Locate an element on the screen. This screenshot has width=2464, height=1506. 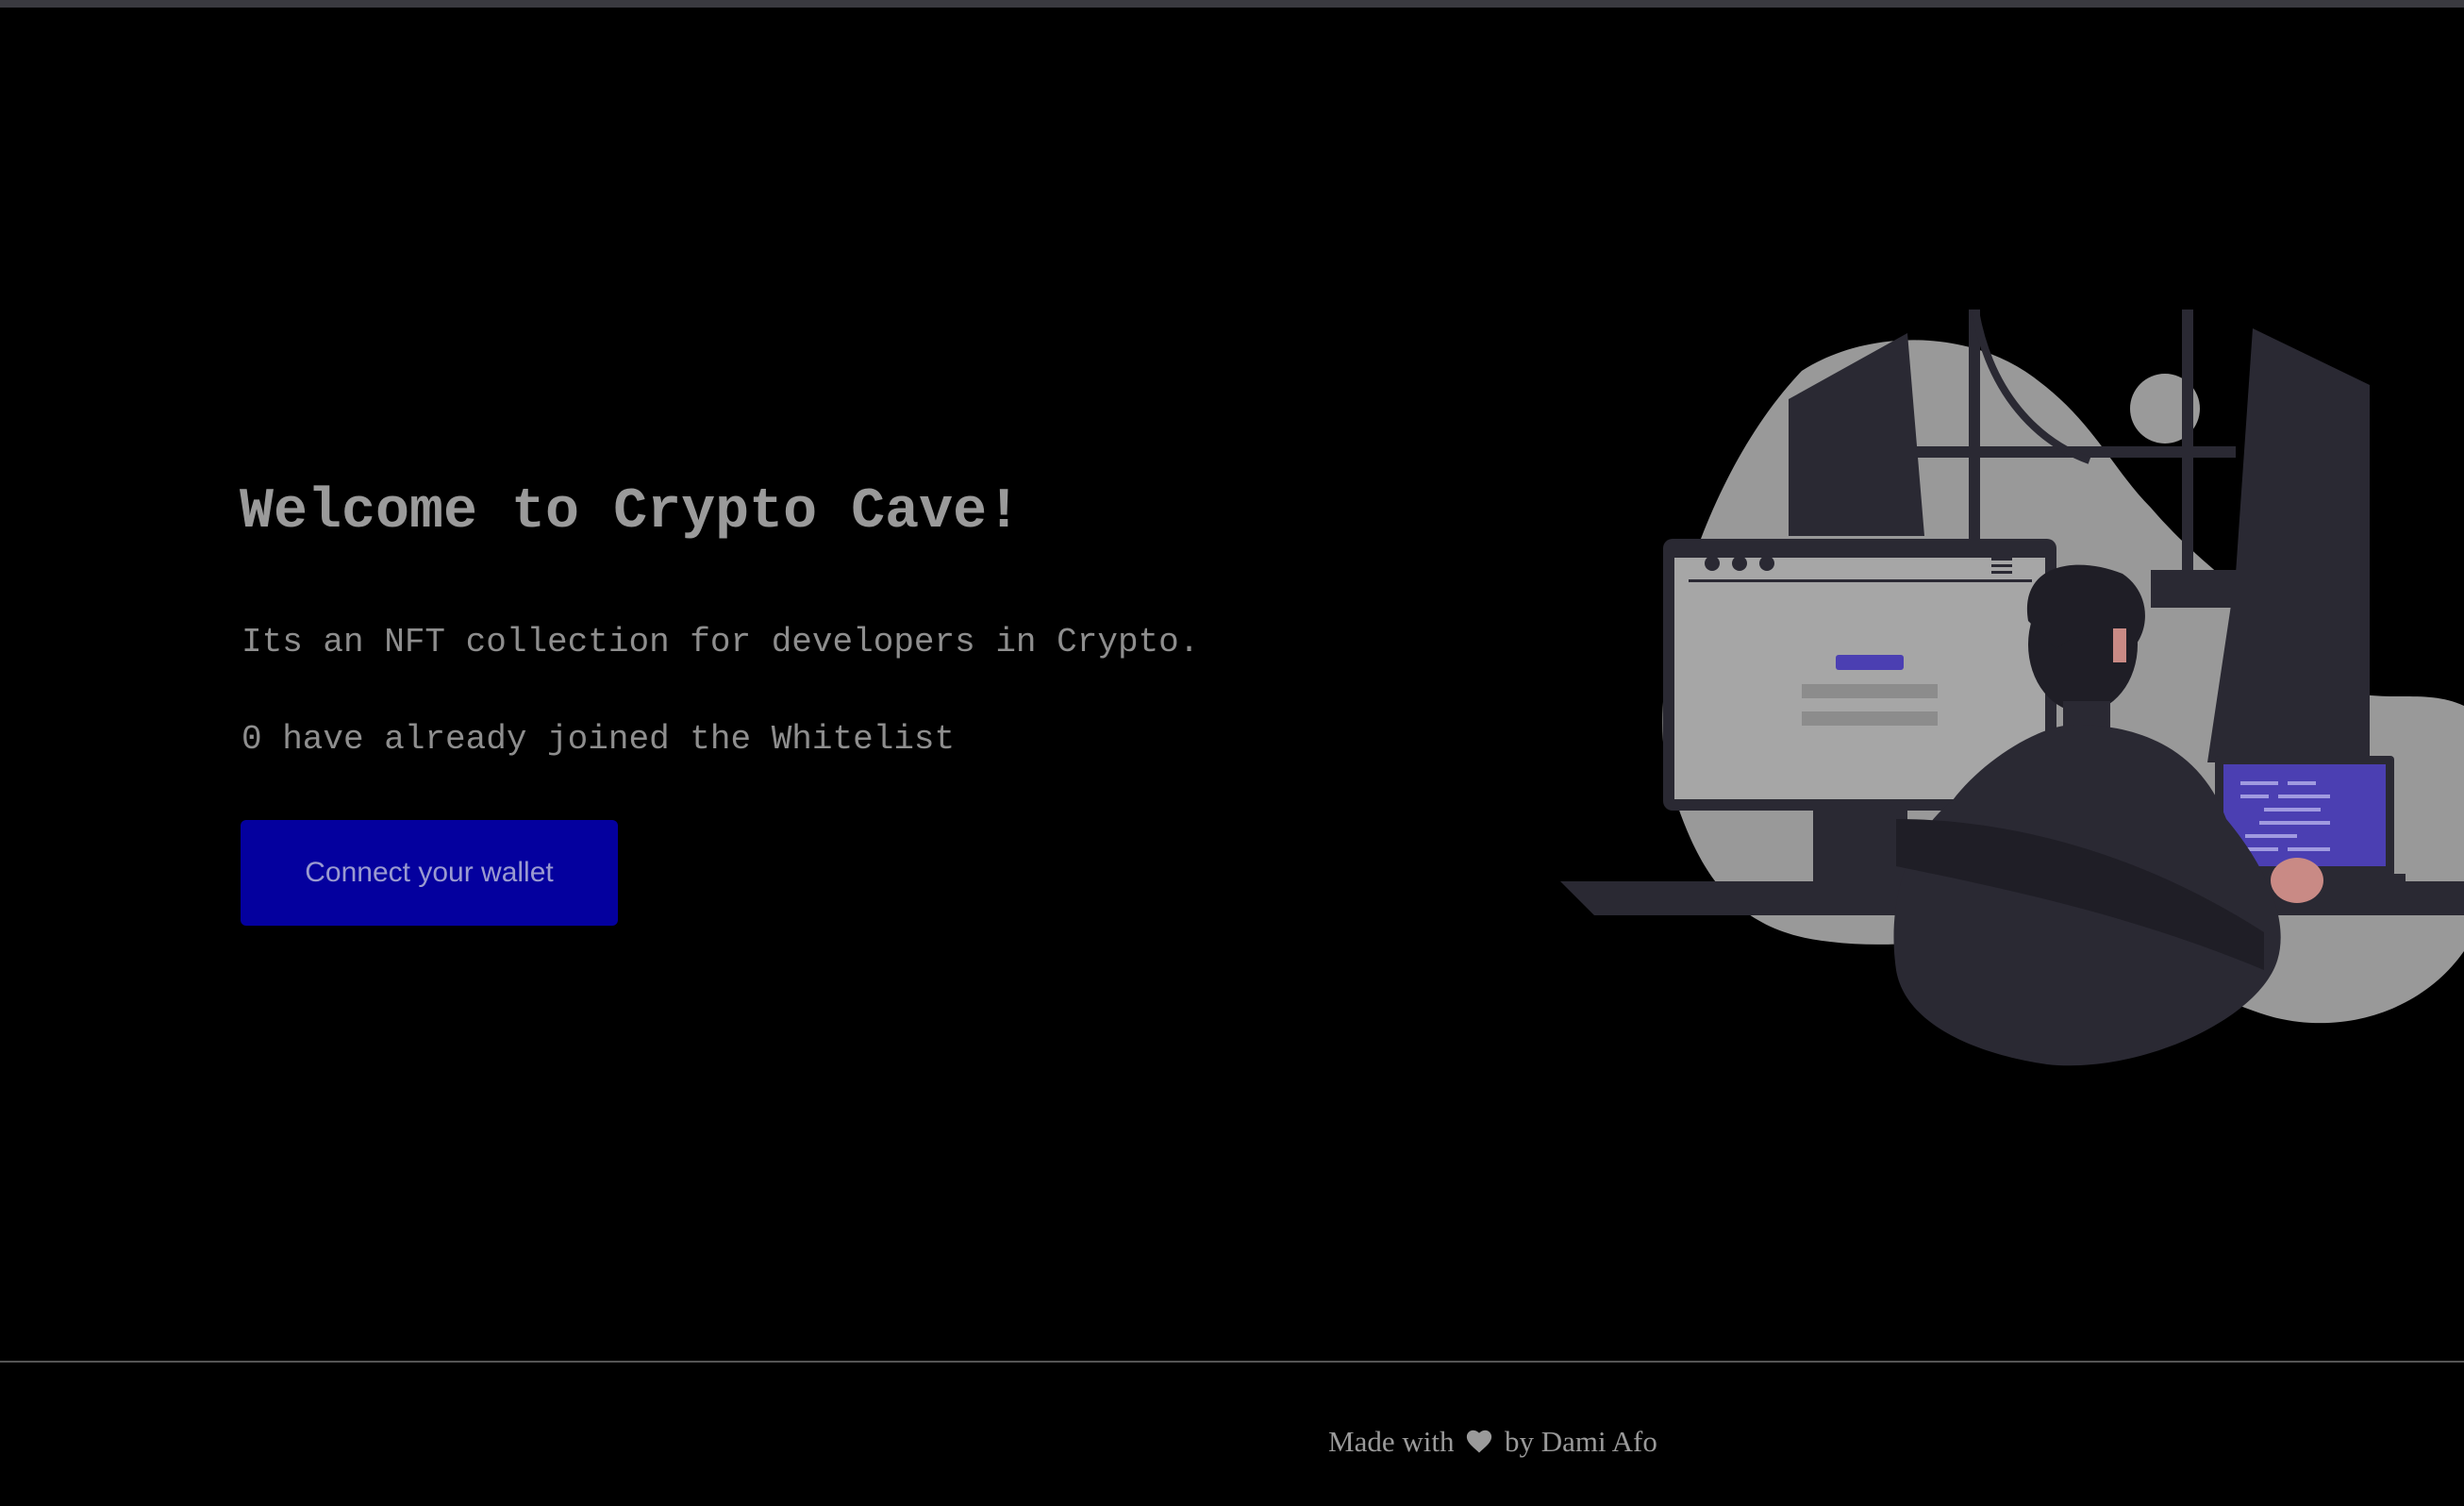
person-hand is located at coordinates (2297, 880).